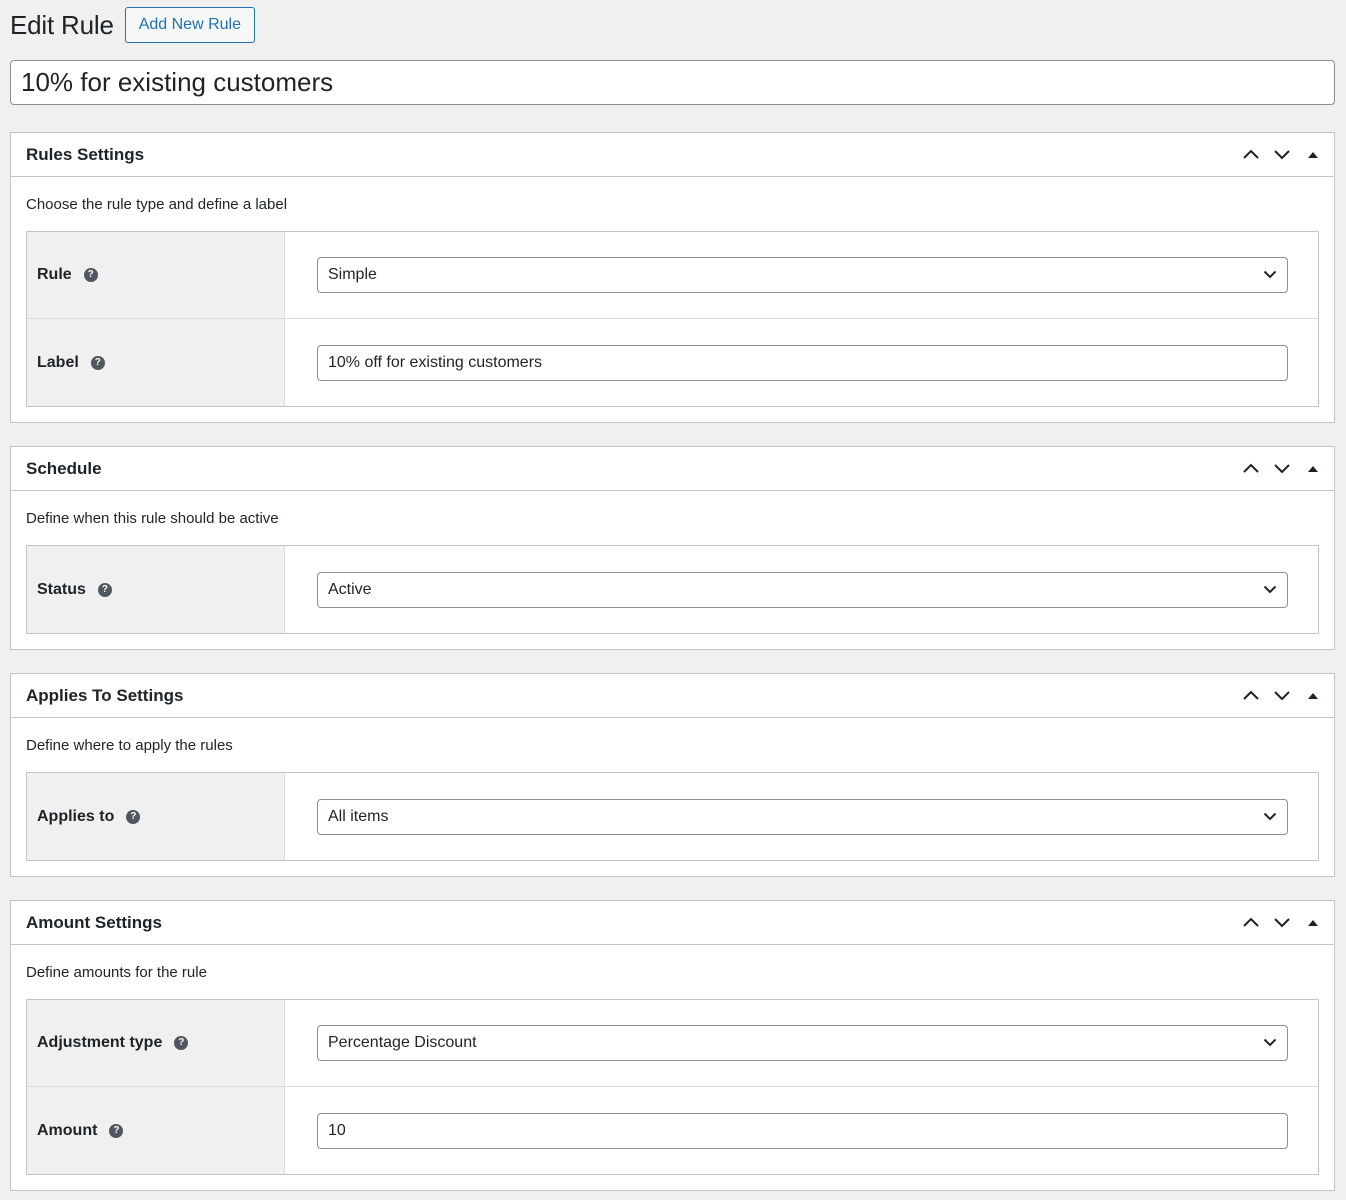 The width and height of the screenshot is (1346, 1200). Describe the element at coordinates (672, 155) in the screenshot. I see `postbox-header: Rules Settings` at that location.